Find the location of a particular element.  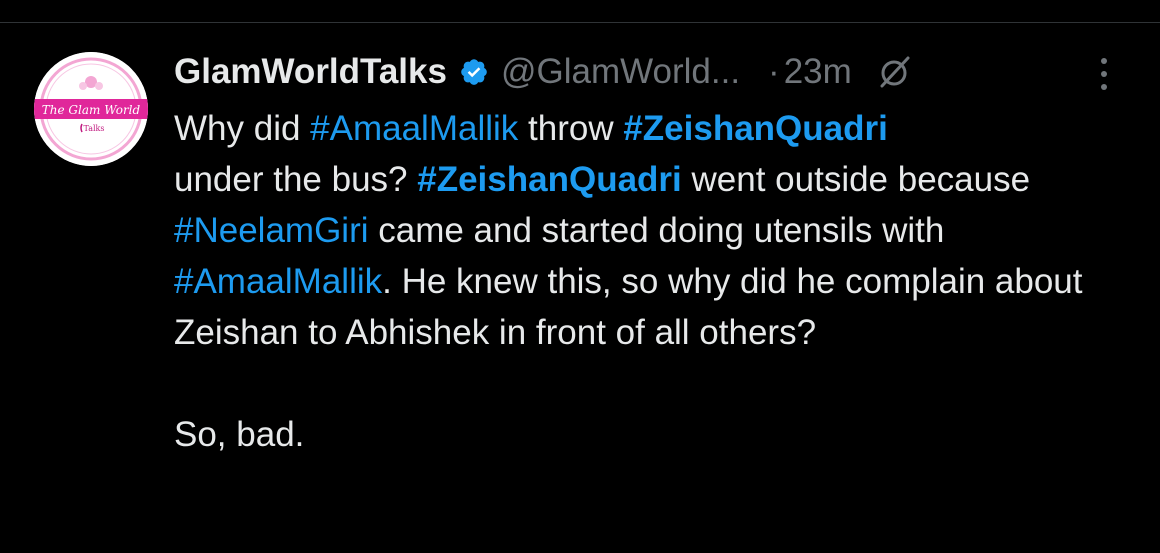

logo-text-top: The Glam World is located at coordinates (91, 110).